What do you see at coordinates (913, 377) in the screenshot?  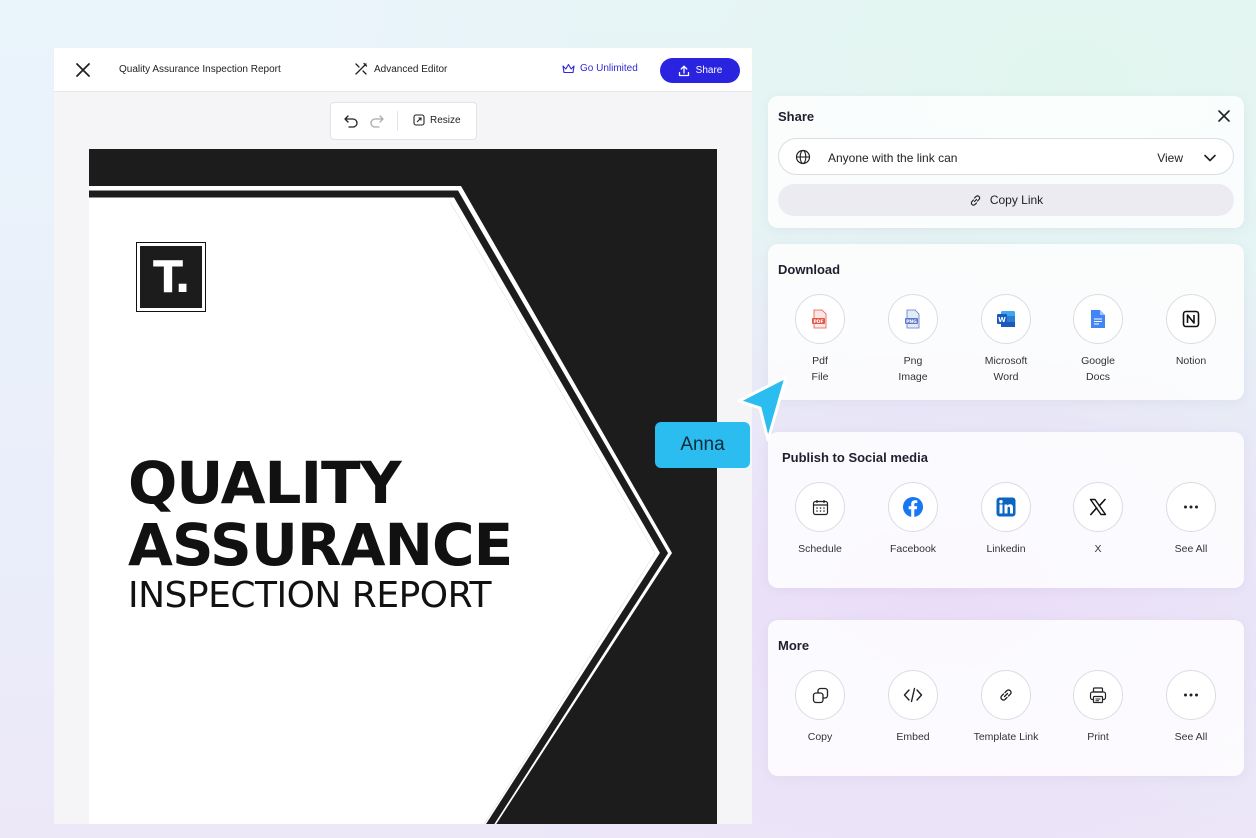 I see `download-png-line2: Image` at bounding box center [913, 377].